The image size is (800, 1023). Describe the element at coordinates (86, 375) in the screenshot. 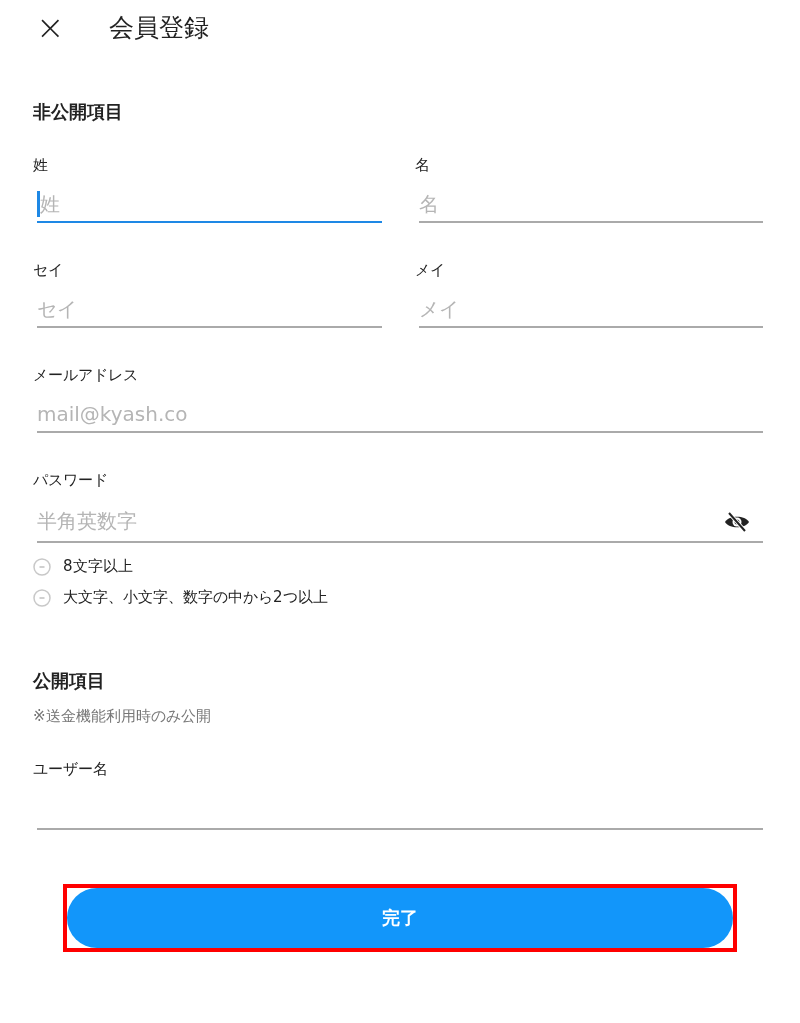

I see `field-label: メールアドレス` at that location.